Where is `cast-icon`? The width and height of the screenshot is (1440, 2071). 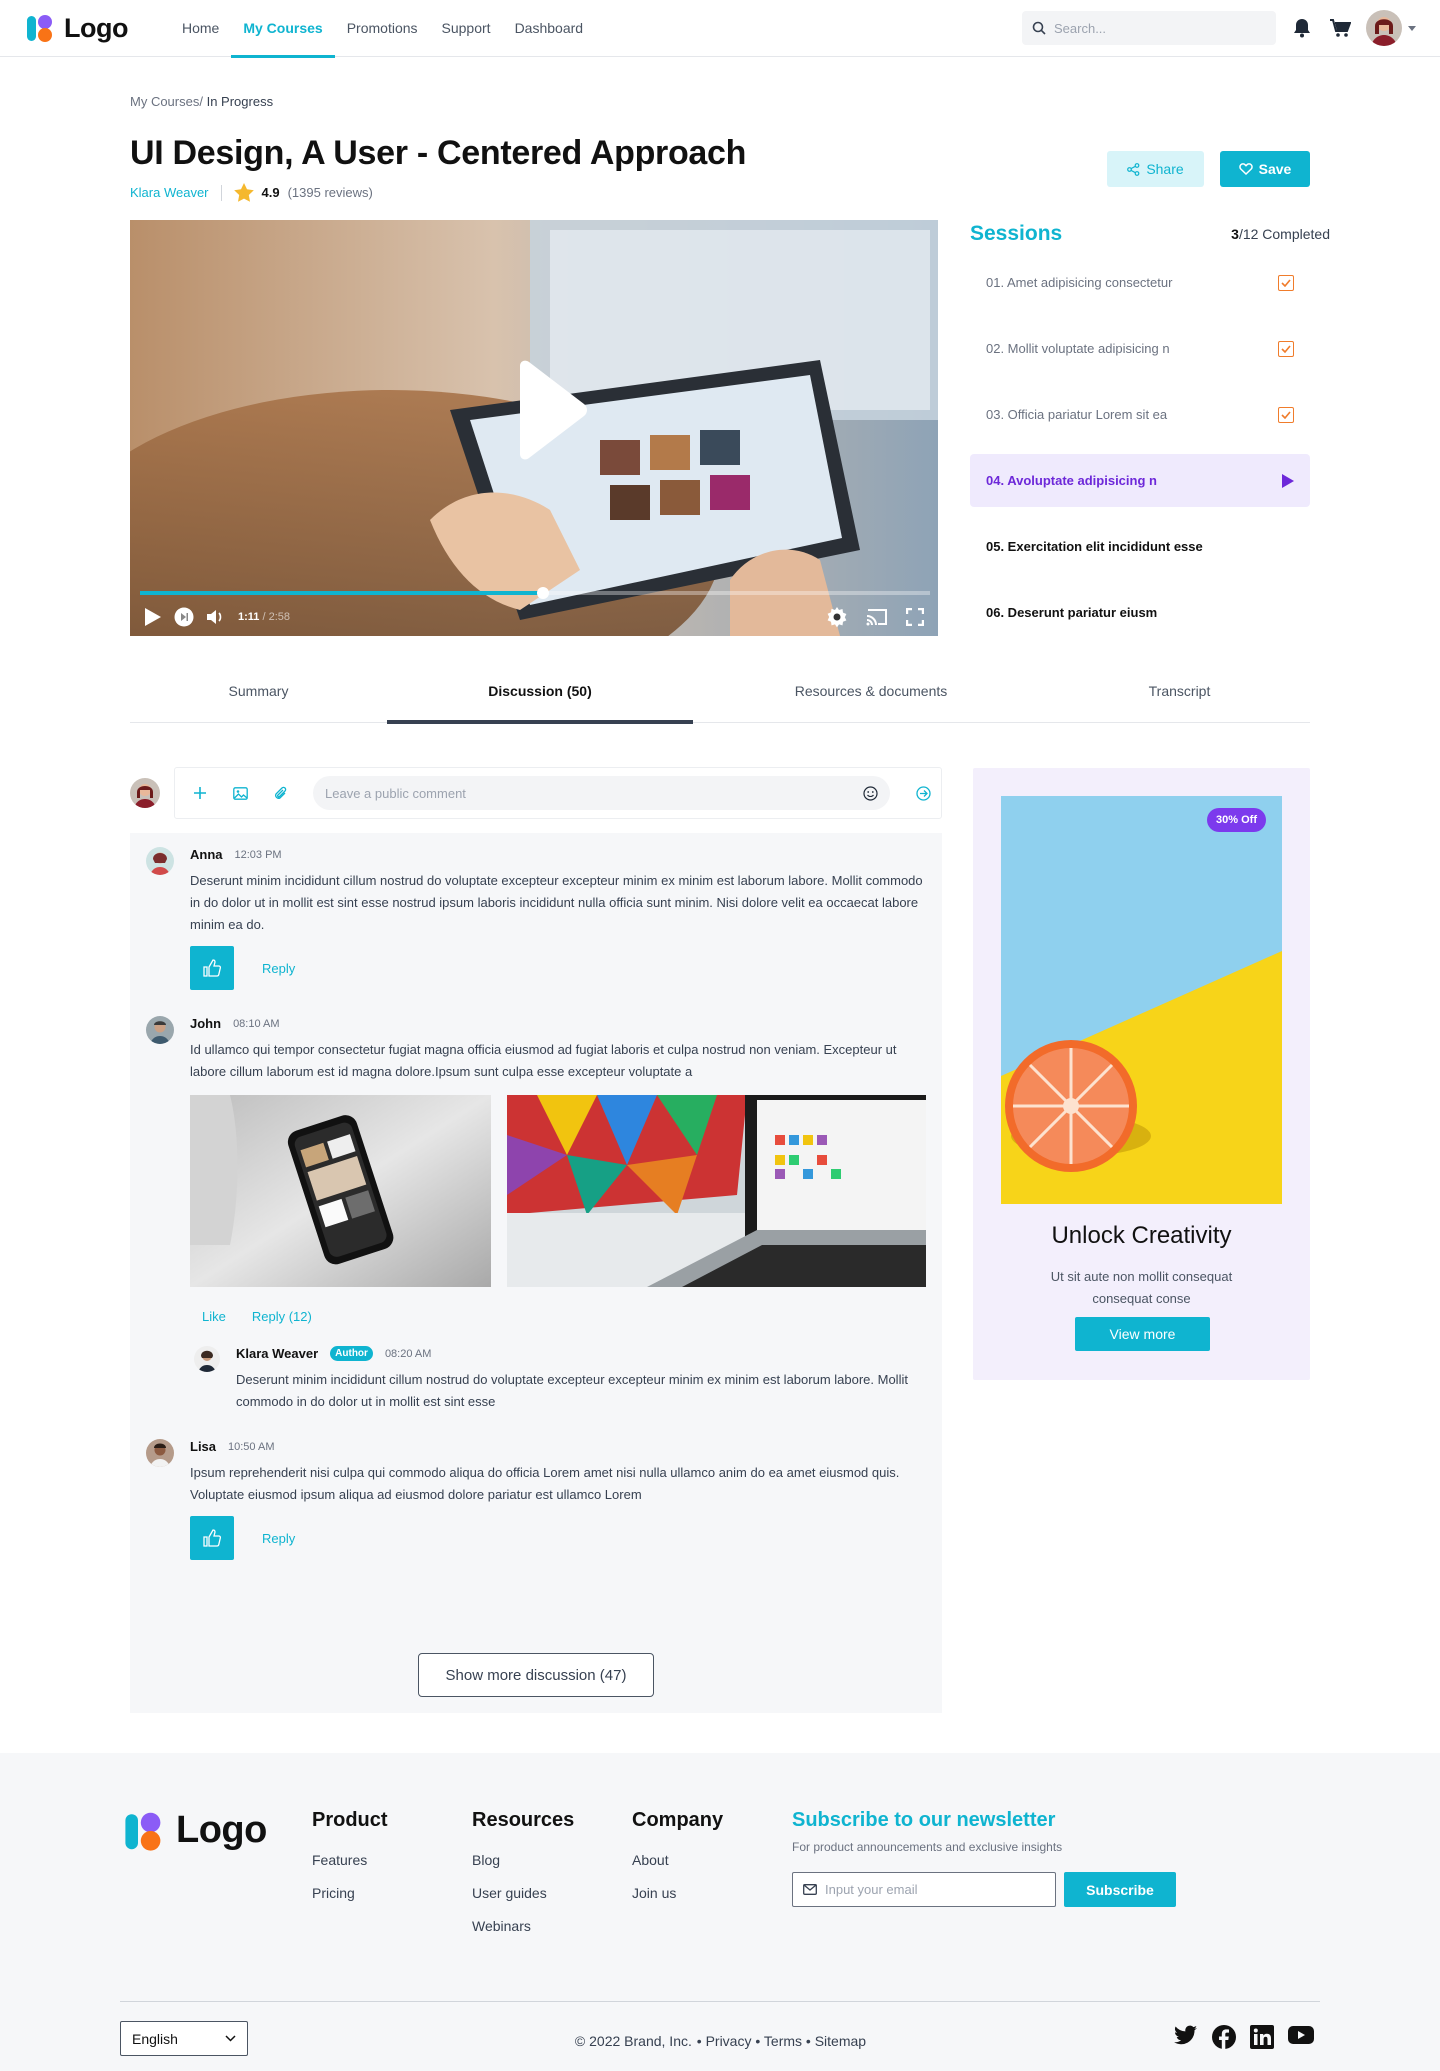 cast-icon is located at coordinates (877, 617).